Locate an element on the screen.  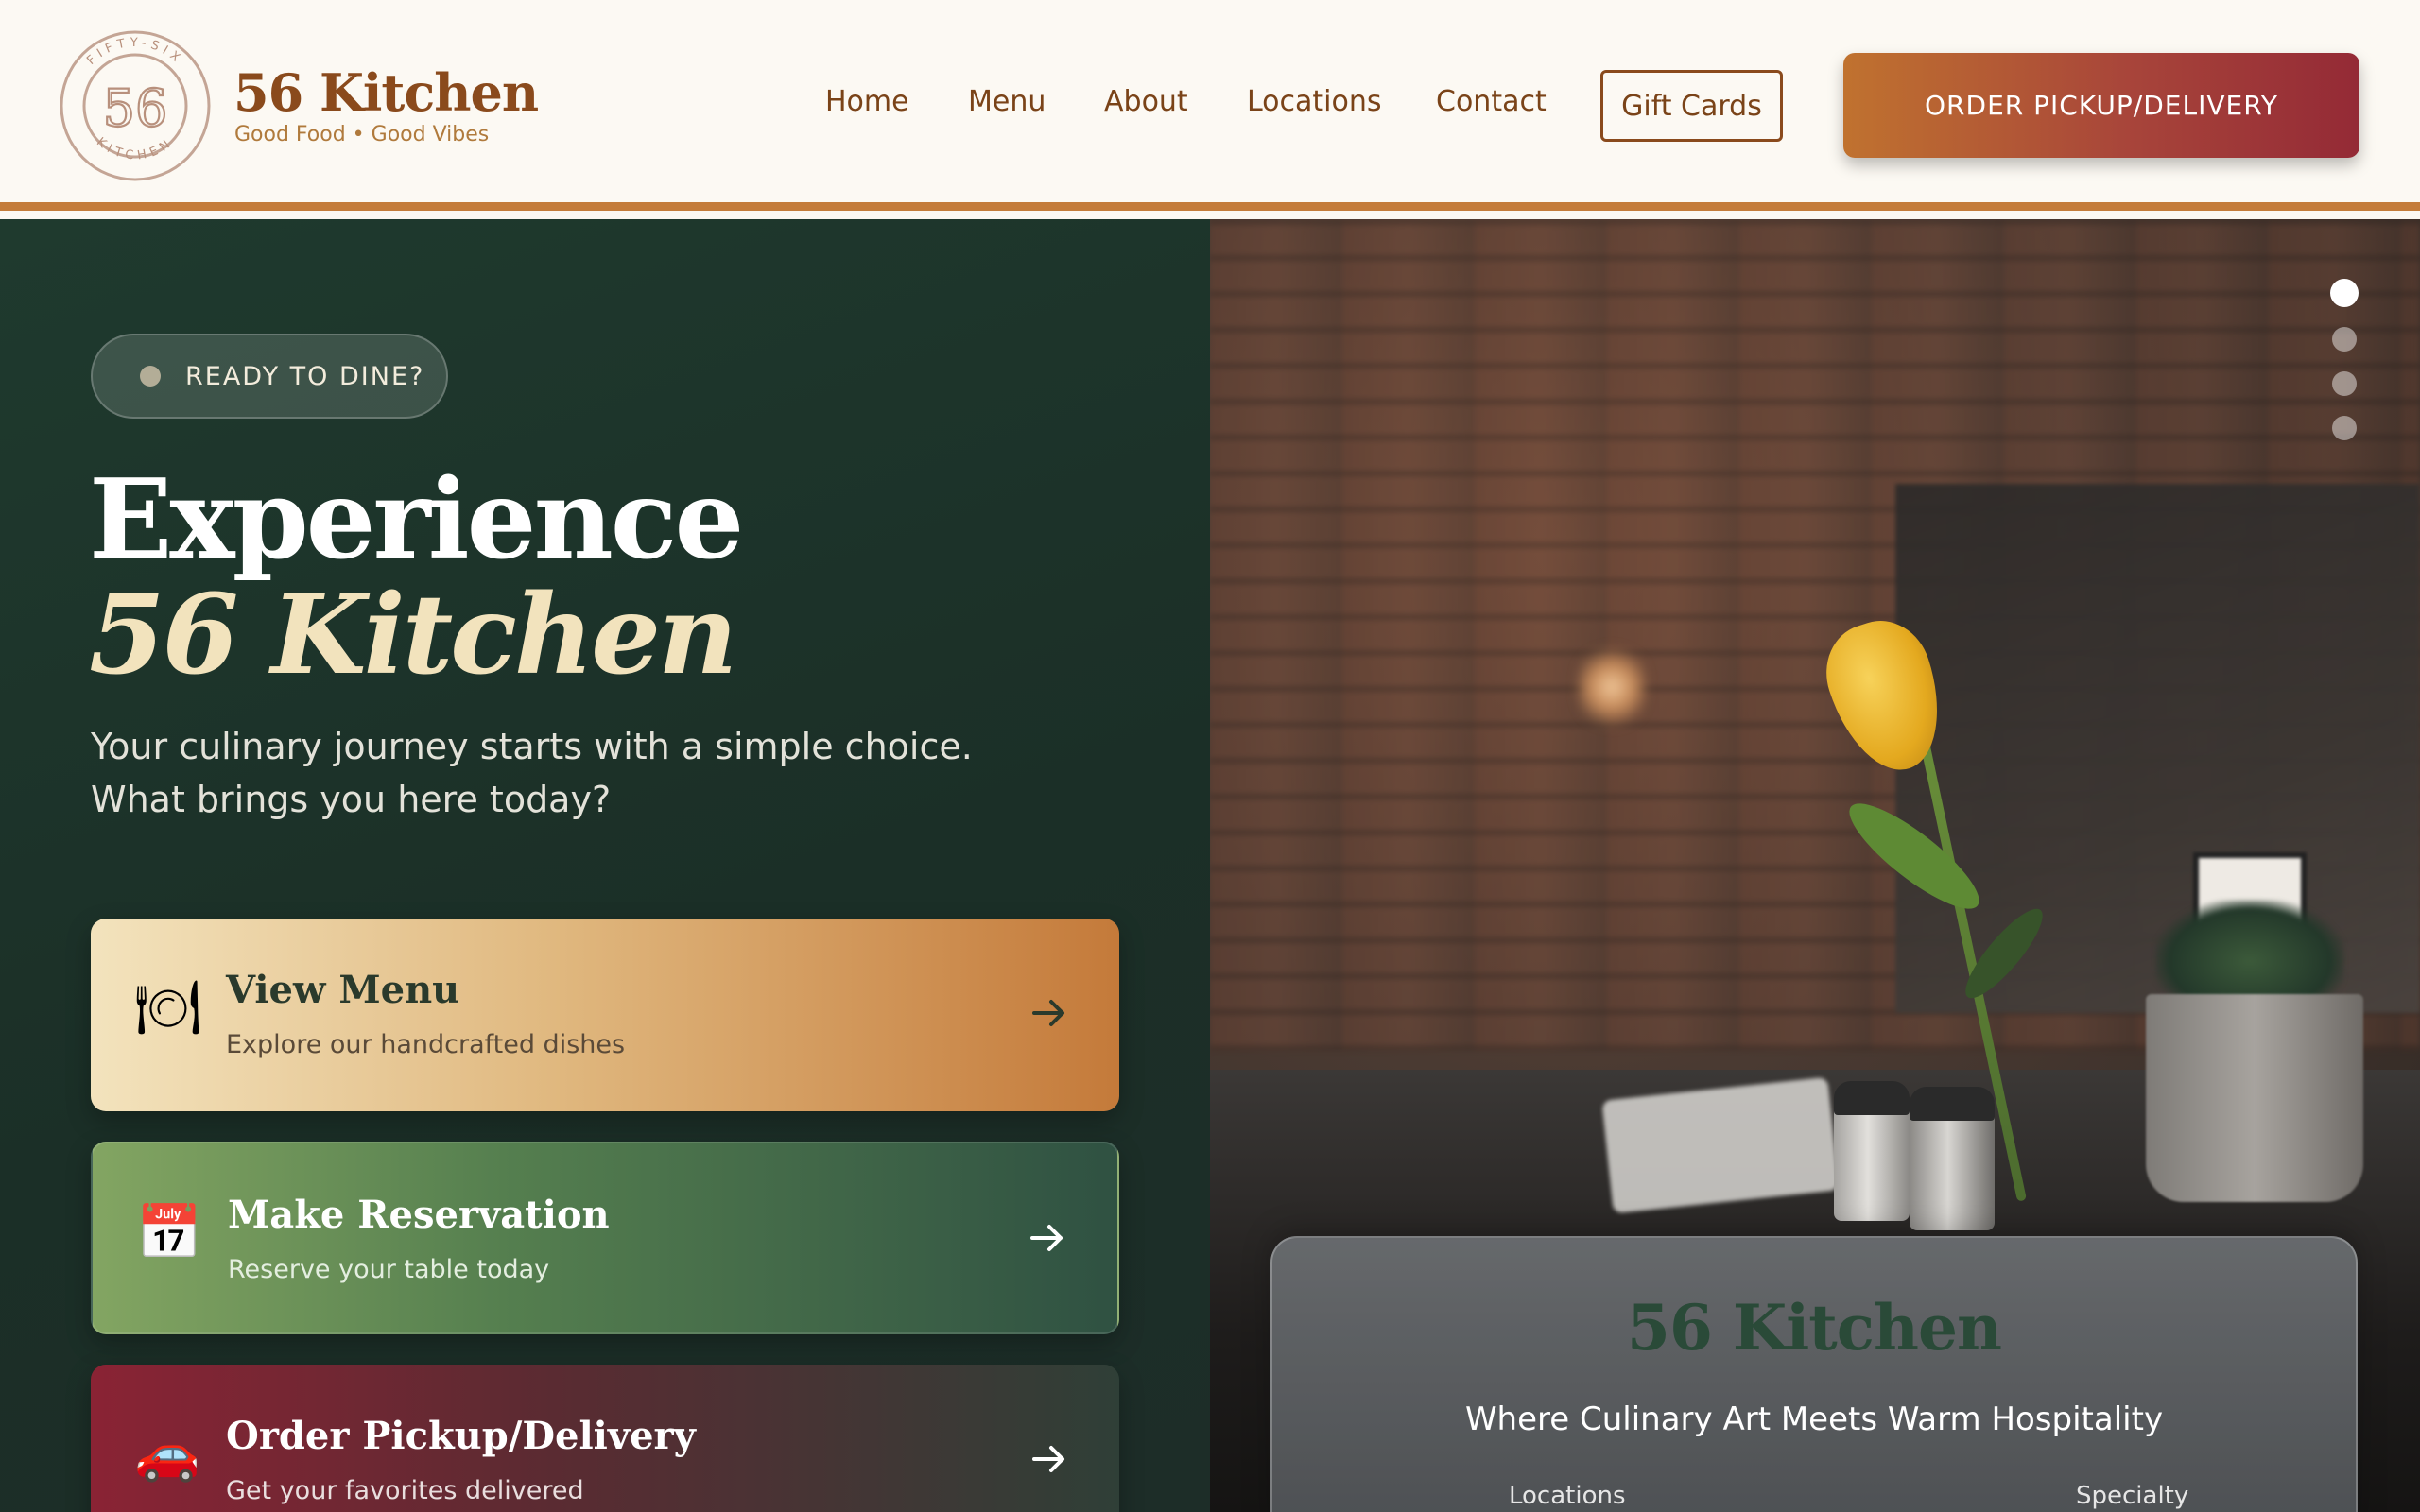
hero-title-line2: 56 Kitchen is located at coordinates (413, 635).